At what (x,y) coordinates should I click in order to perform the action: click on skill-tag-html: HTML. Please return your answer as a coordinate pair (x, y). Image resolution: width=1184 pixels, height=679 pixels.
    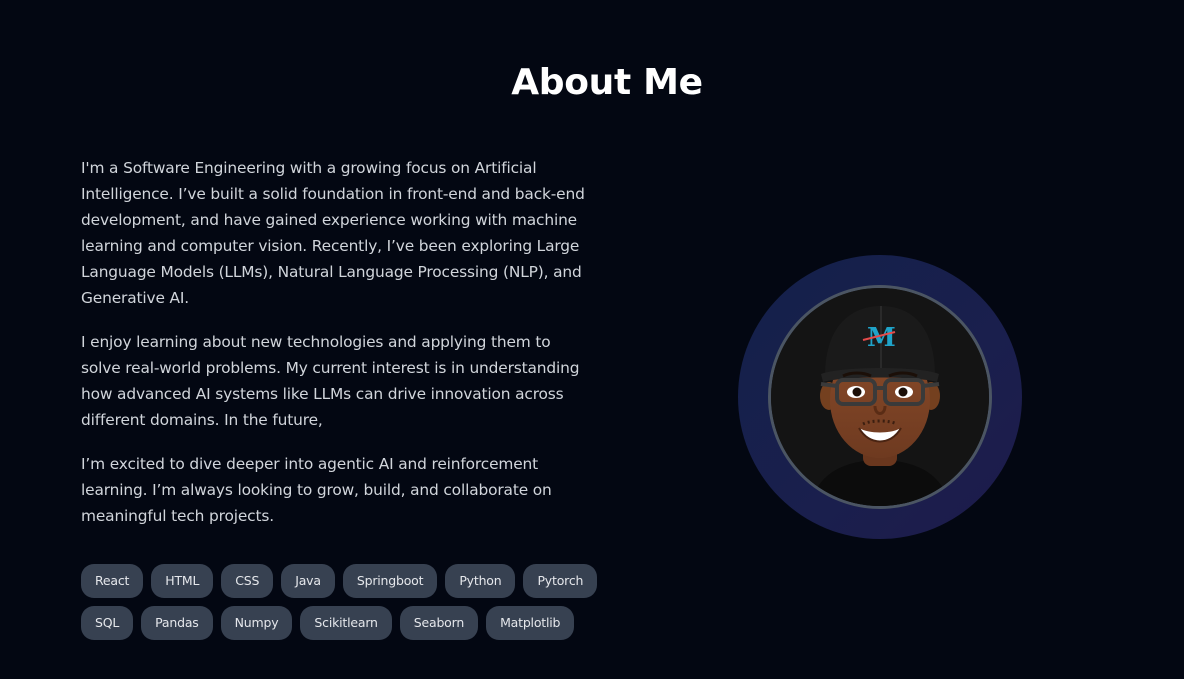
    Looking at the image, I should click on (182, 581).